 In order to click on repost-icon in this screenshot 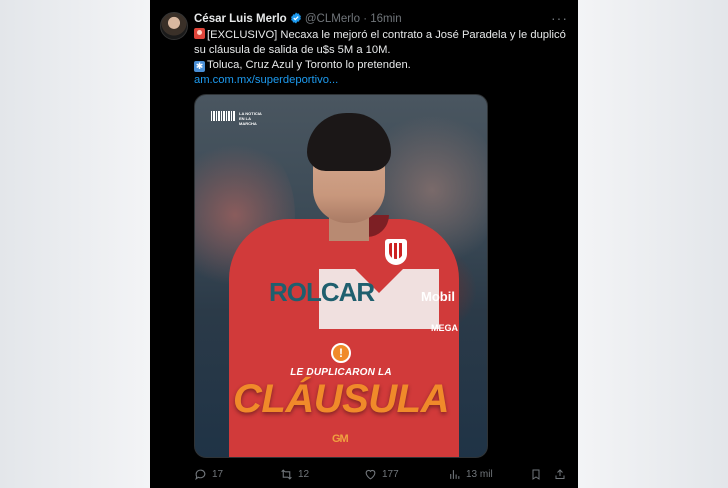, I will do `click(286, 474)`.